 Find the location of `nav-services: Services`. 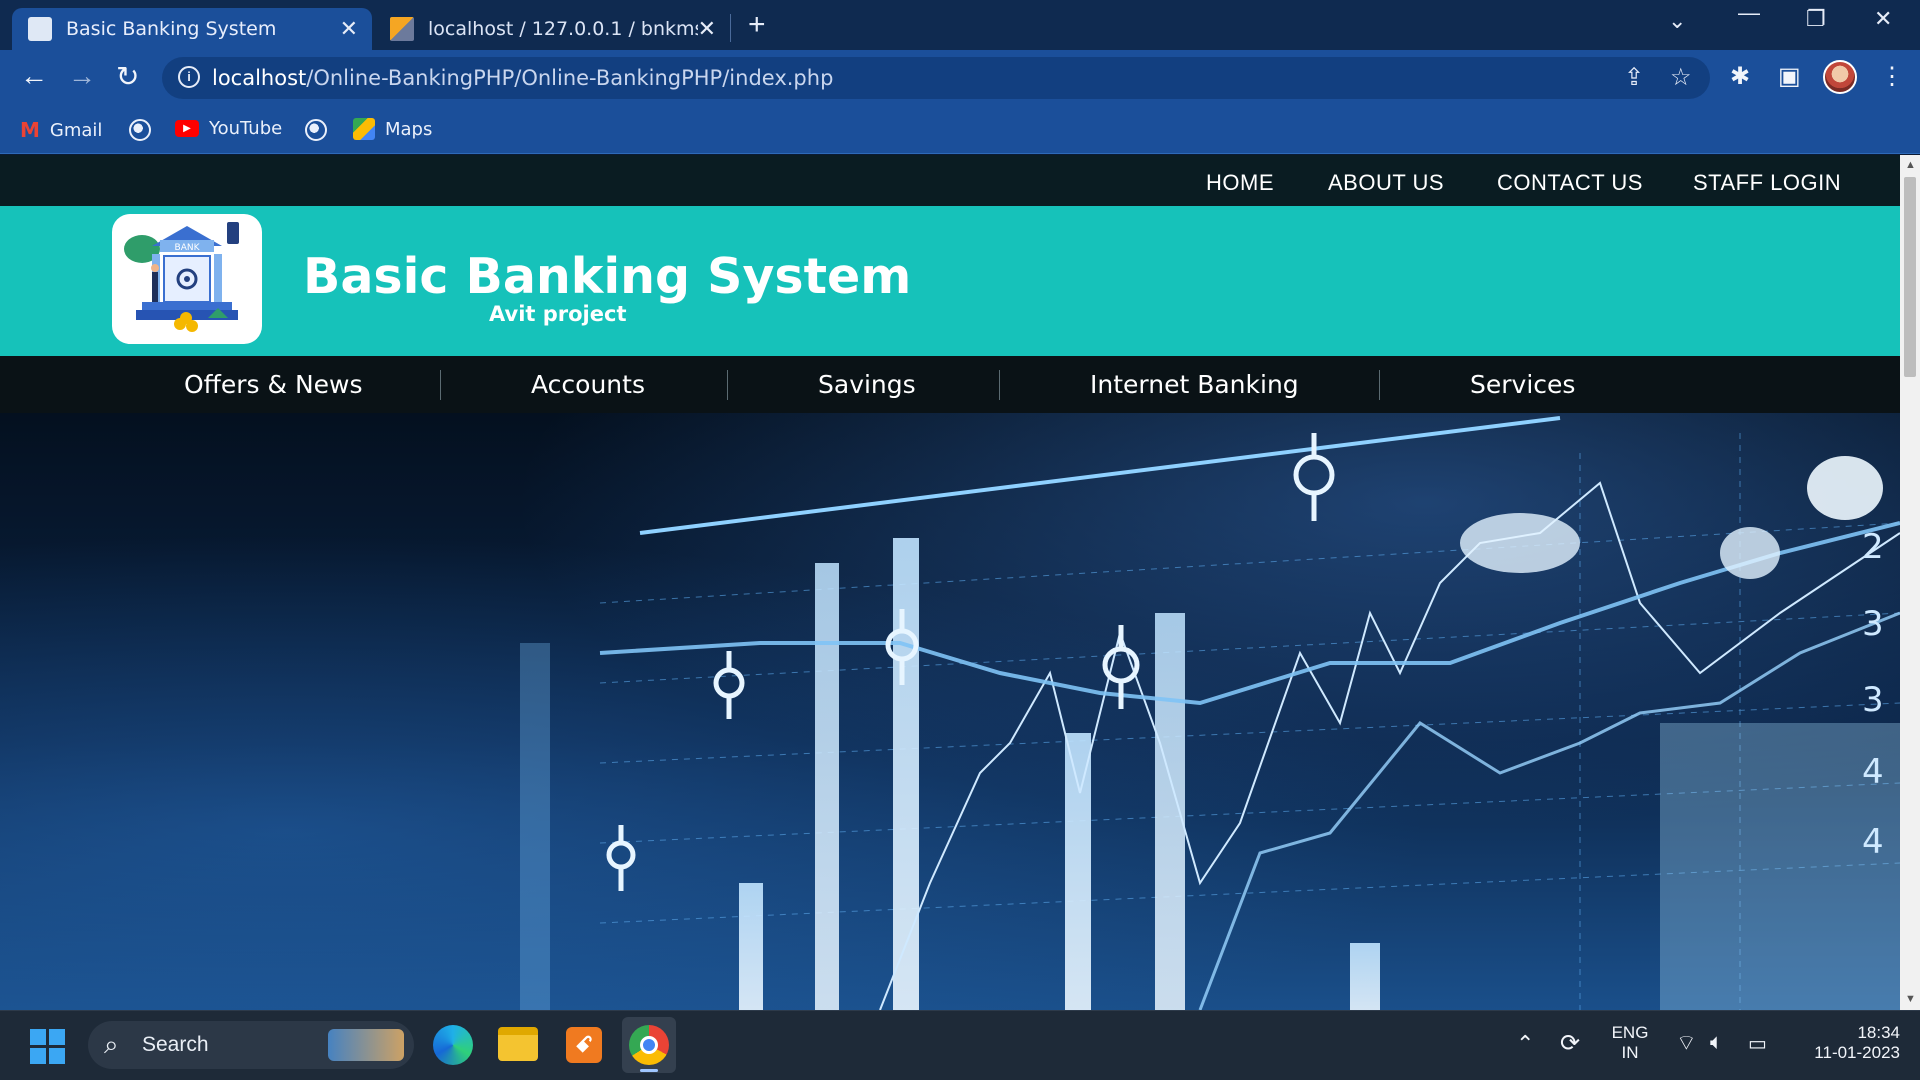

nav-services: Services is located at coordinates (1522, 384).